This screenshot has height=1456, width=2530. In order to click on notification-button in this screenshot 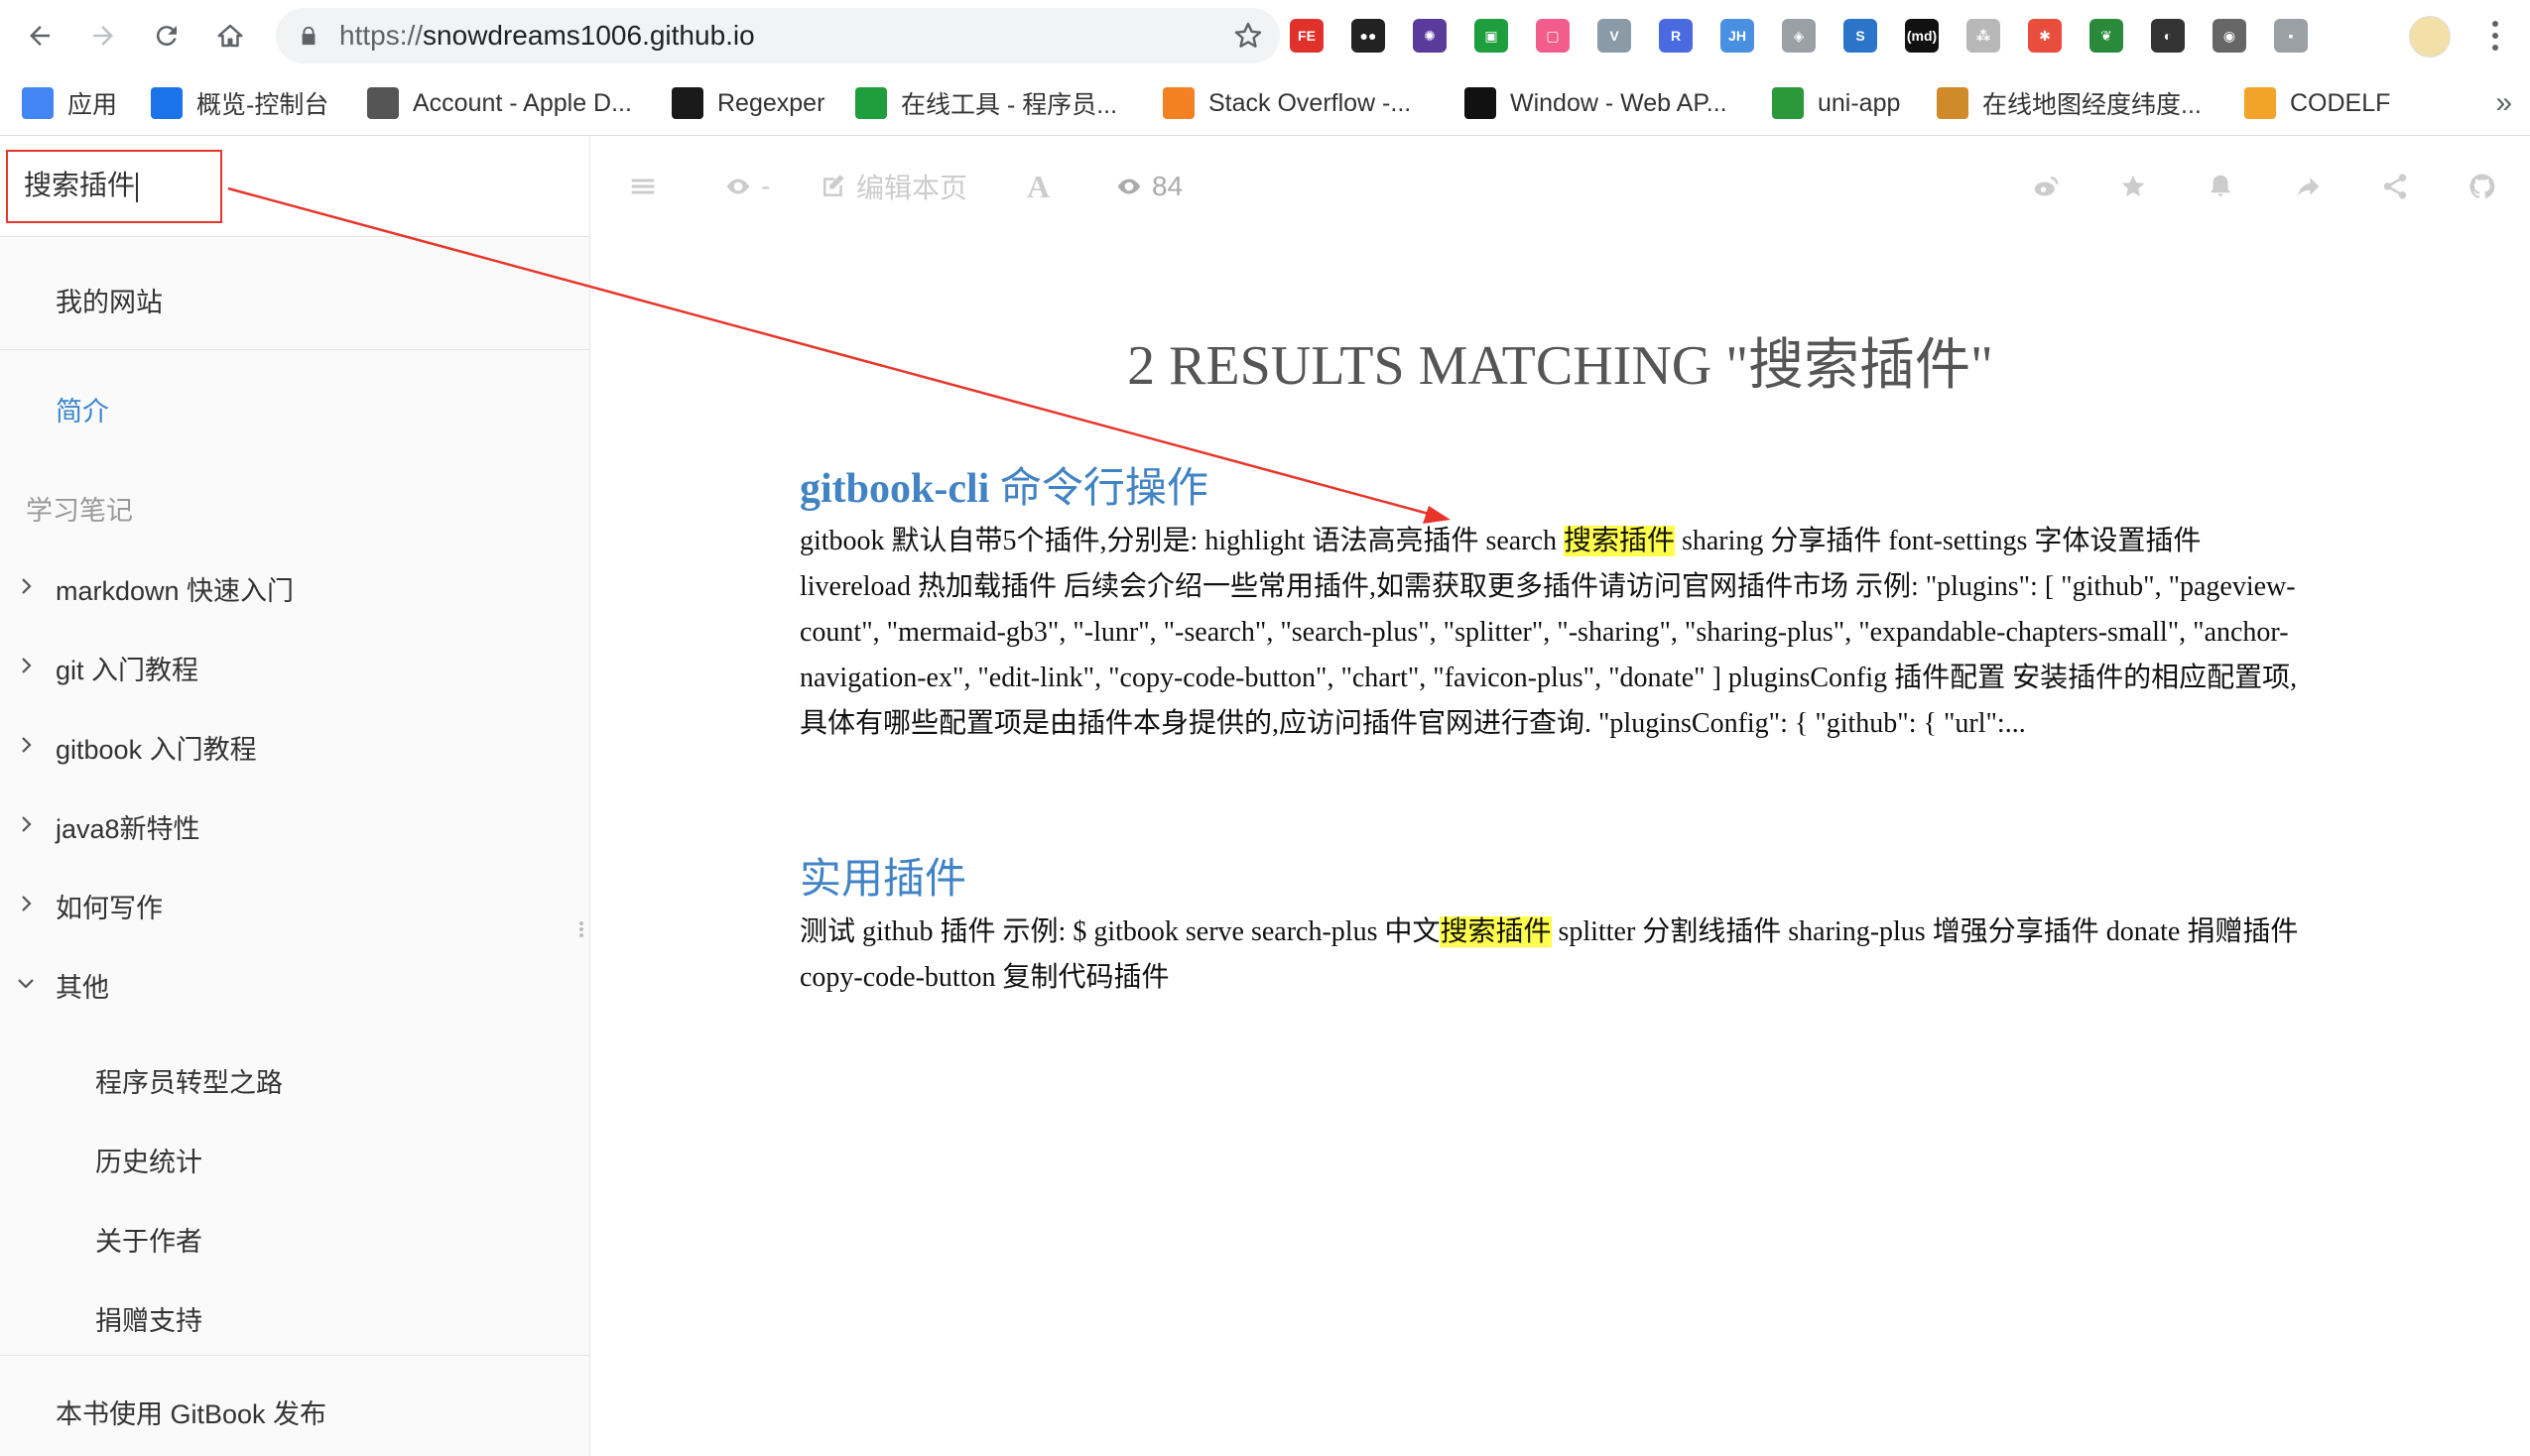, I will do `click(2220, 186)`.